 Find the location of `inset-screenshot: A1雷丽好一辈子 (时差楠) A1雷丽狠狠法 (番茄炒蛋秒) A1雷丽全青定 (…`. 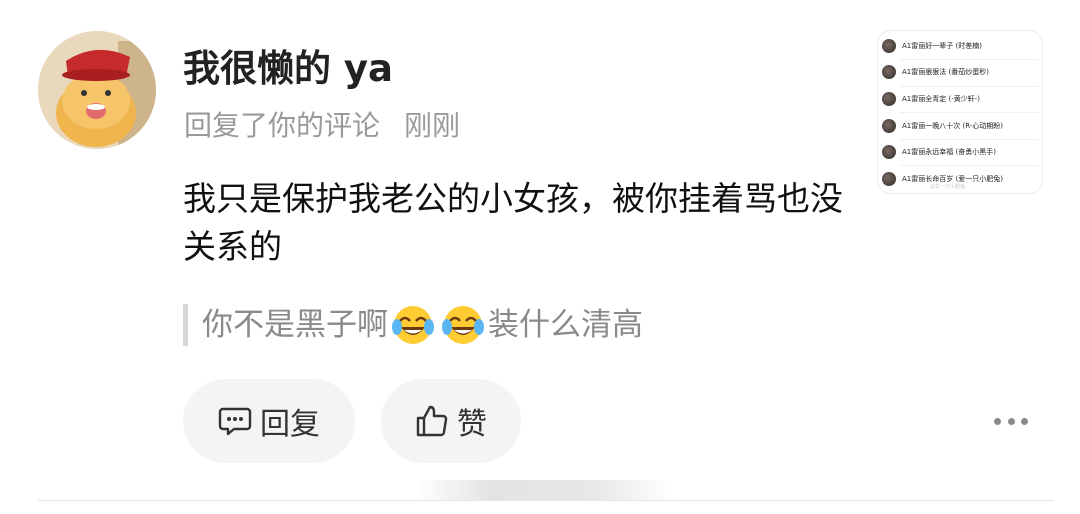

inset-screenshot: A1雷丽好一辈子 (时差楠) A1雷丽狠狠法 (番茄炒蛋秒) A1雷丽全青定 (… is located at coordinates (960, 112).